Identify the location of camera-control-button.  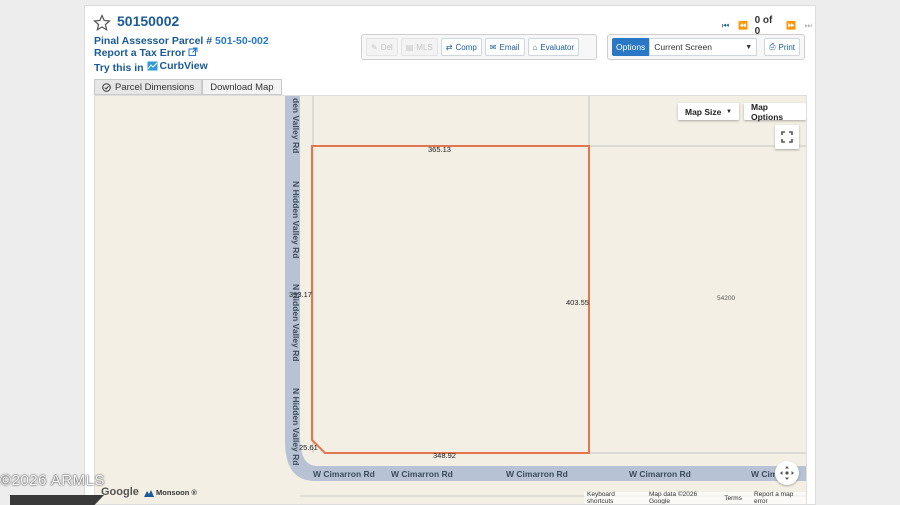
(787, 473).